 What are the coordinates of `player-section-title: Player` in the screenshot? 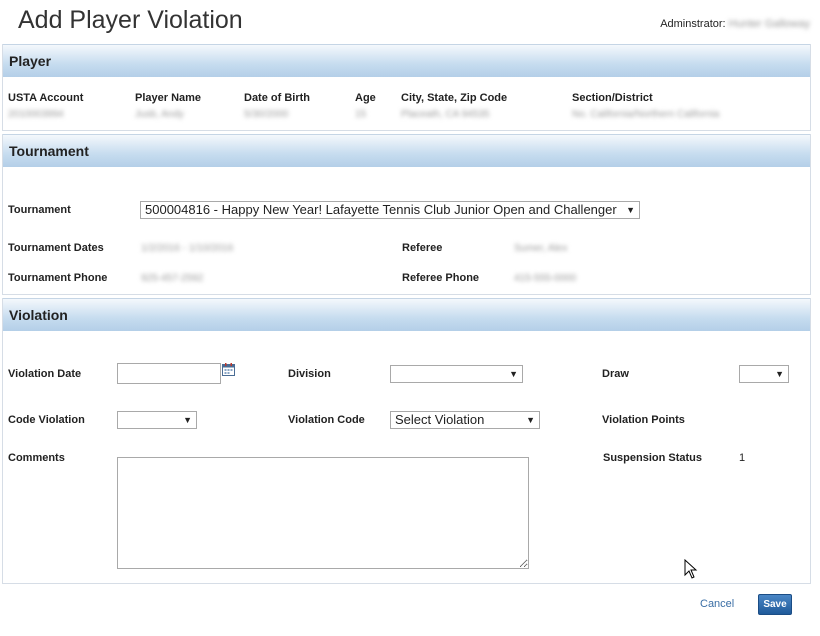 It's located at (406, 60).